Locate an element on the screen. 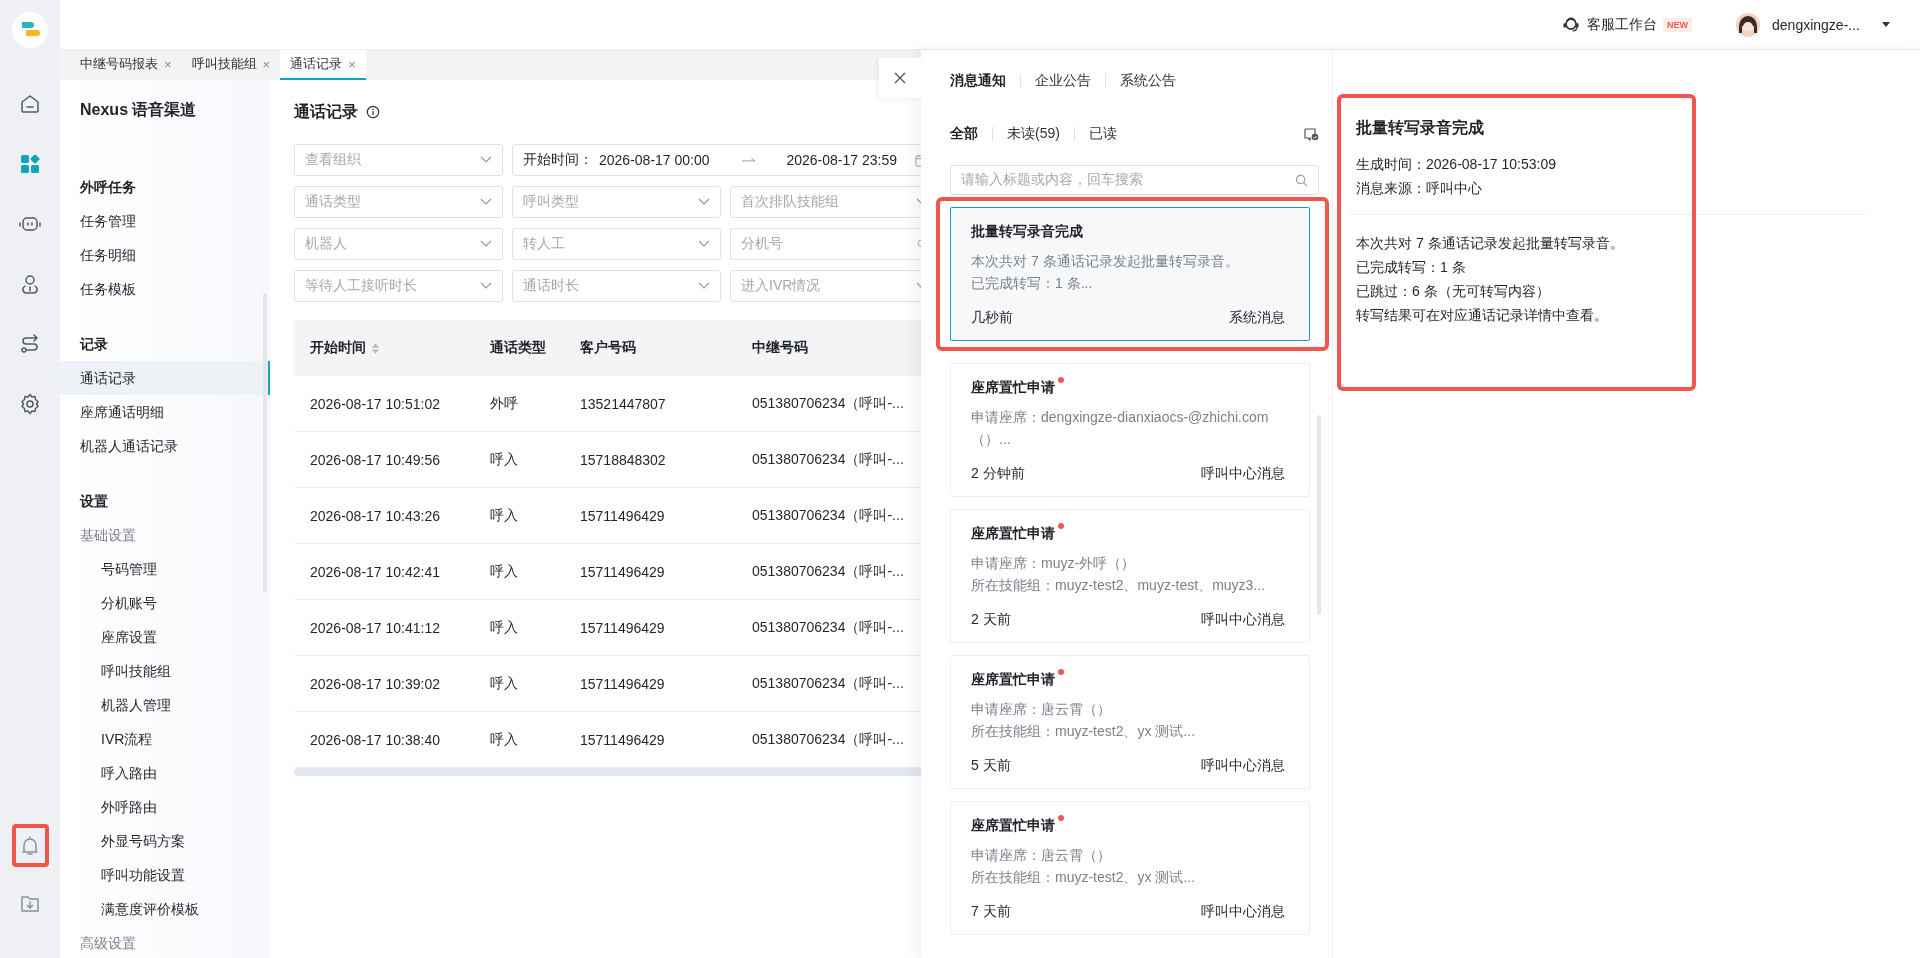 Image resolution: width=1920 pixels, height=958 pixels. nav-item: 座席通话明细 is located at coordinates (165, 412).